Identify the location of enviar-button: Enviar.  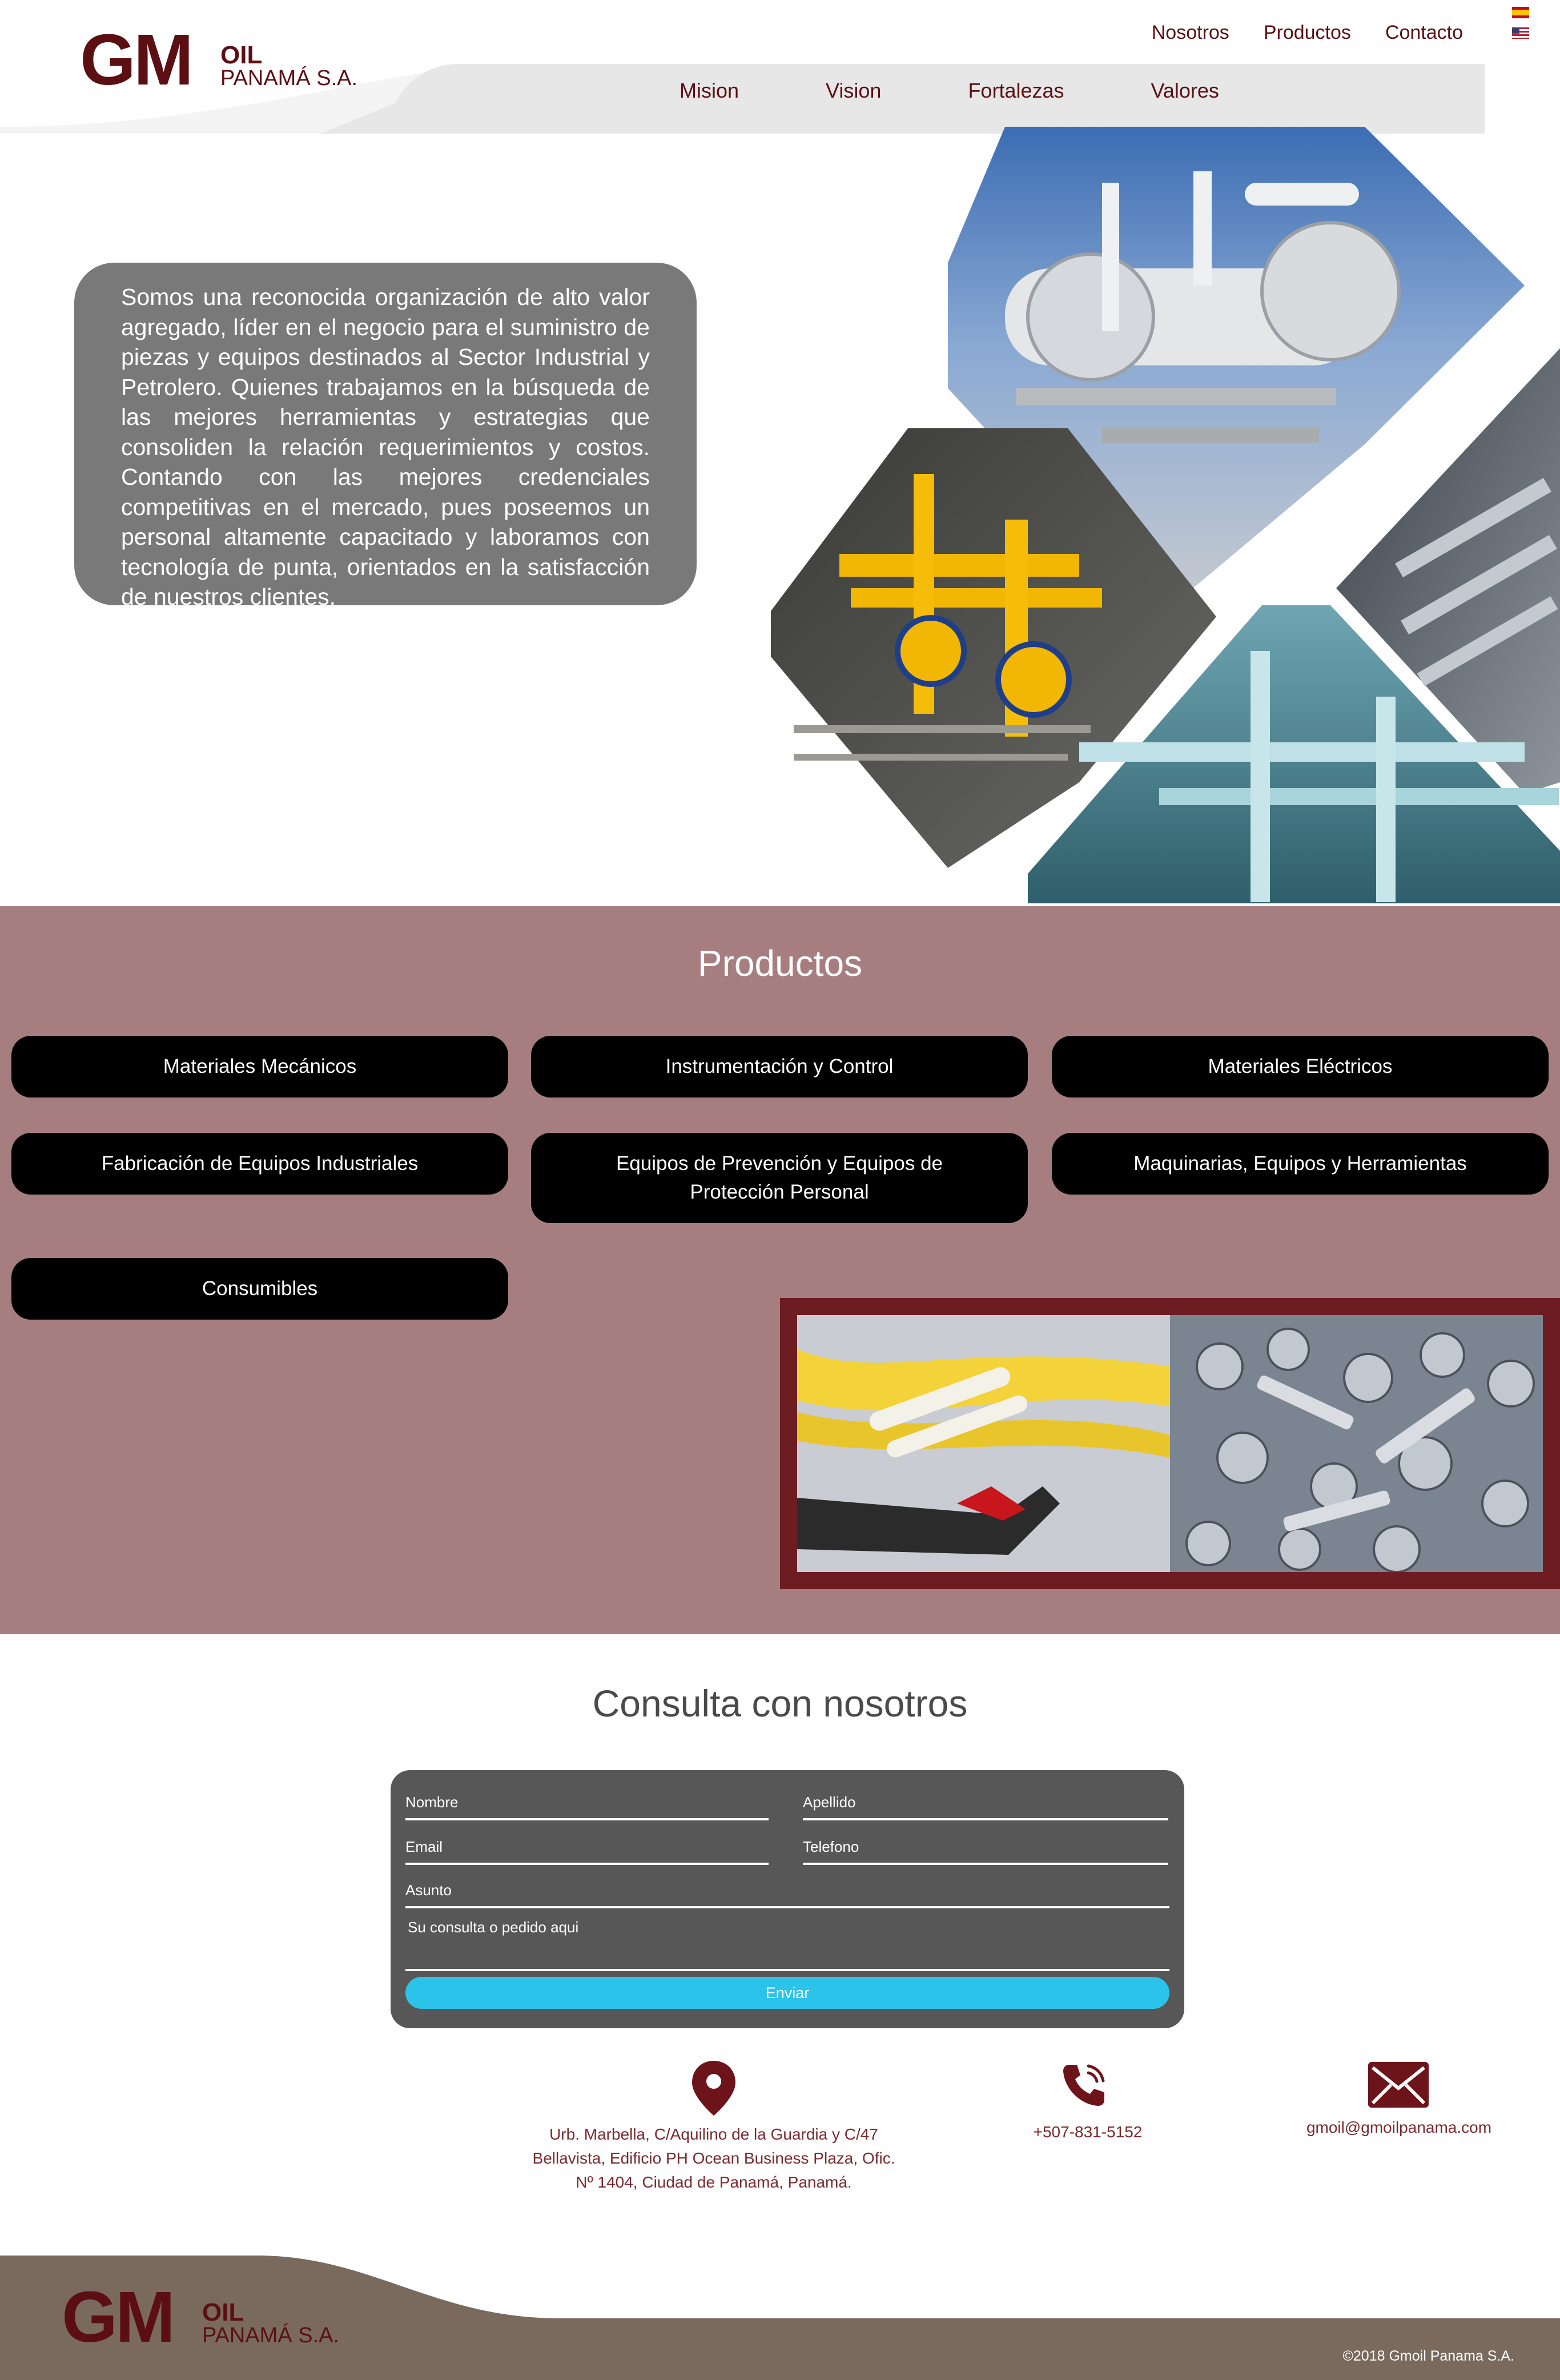
(787, 1993).